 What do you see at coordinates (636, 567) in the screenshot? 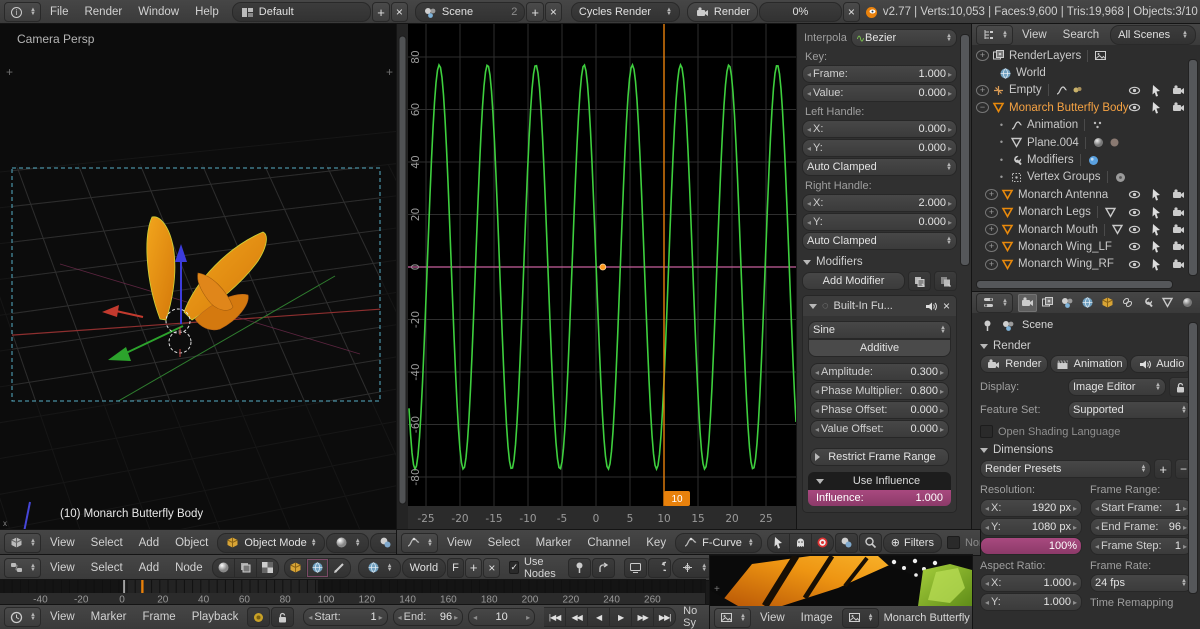
I see `backdrop-icon` at bounding box center [636, 567].